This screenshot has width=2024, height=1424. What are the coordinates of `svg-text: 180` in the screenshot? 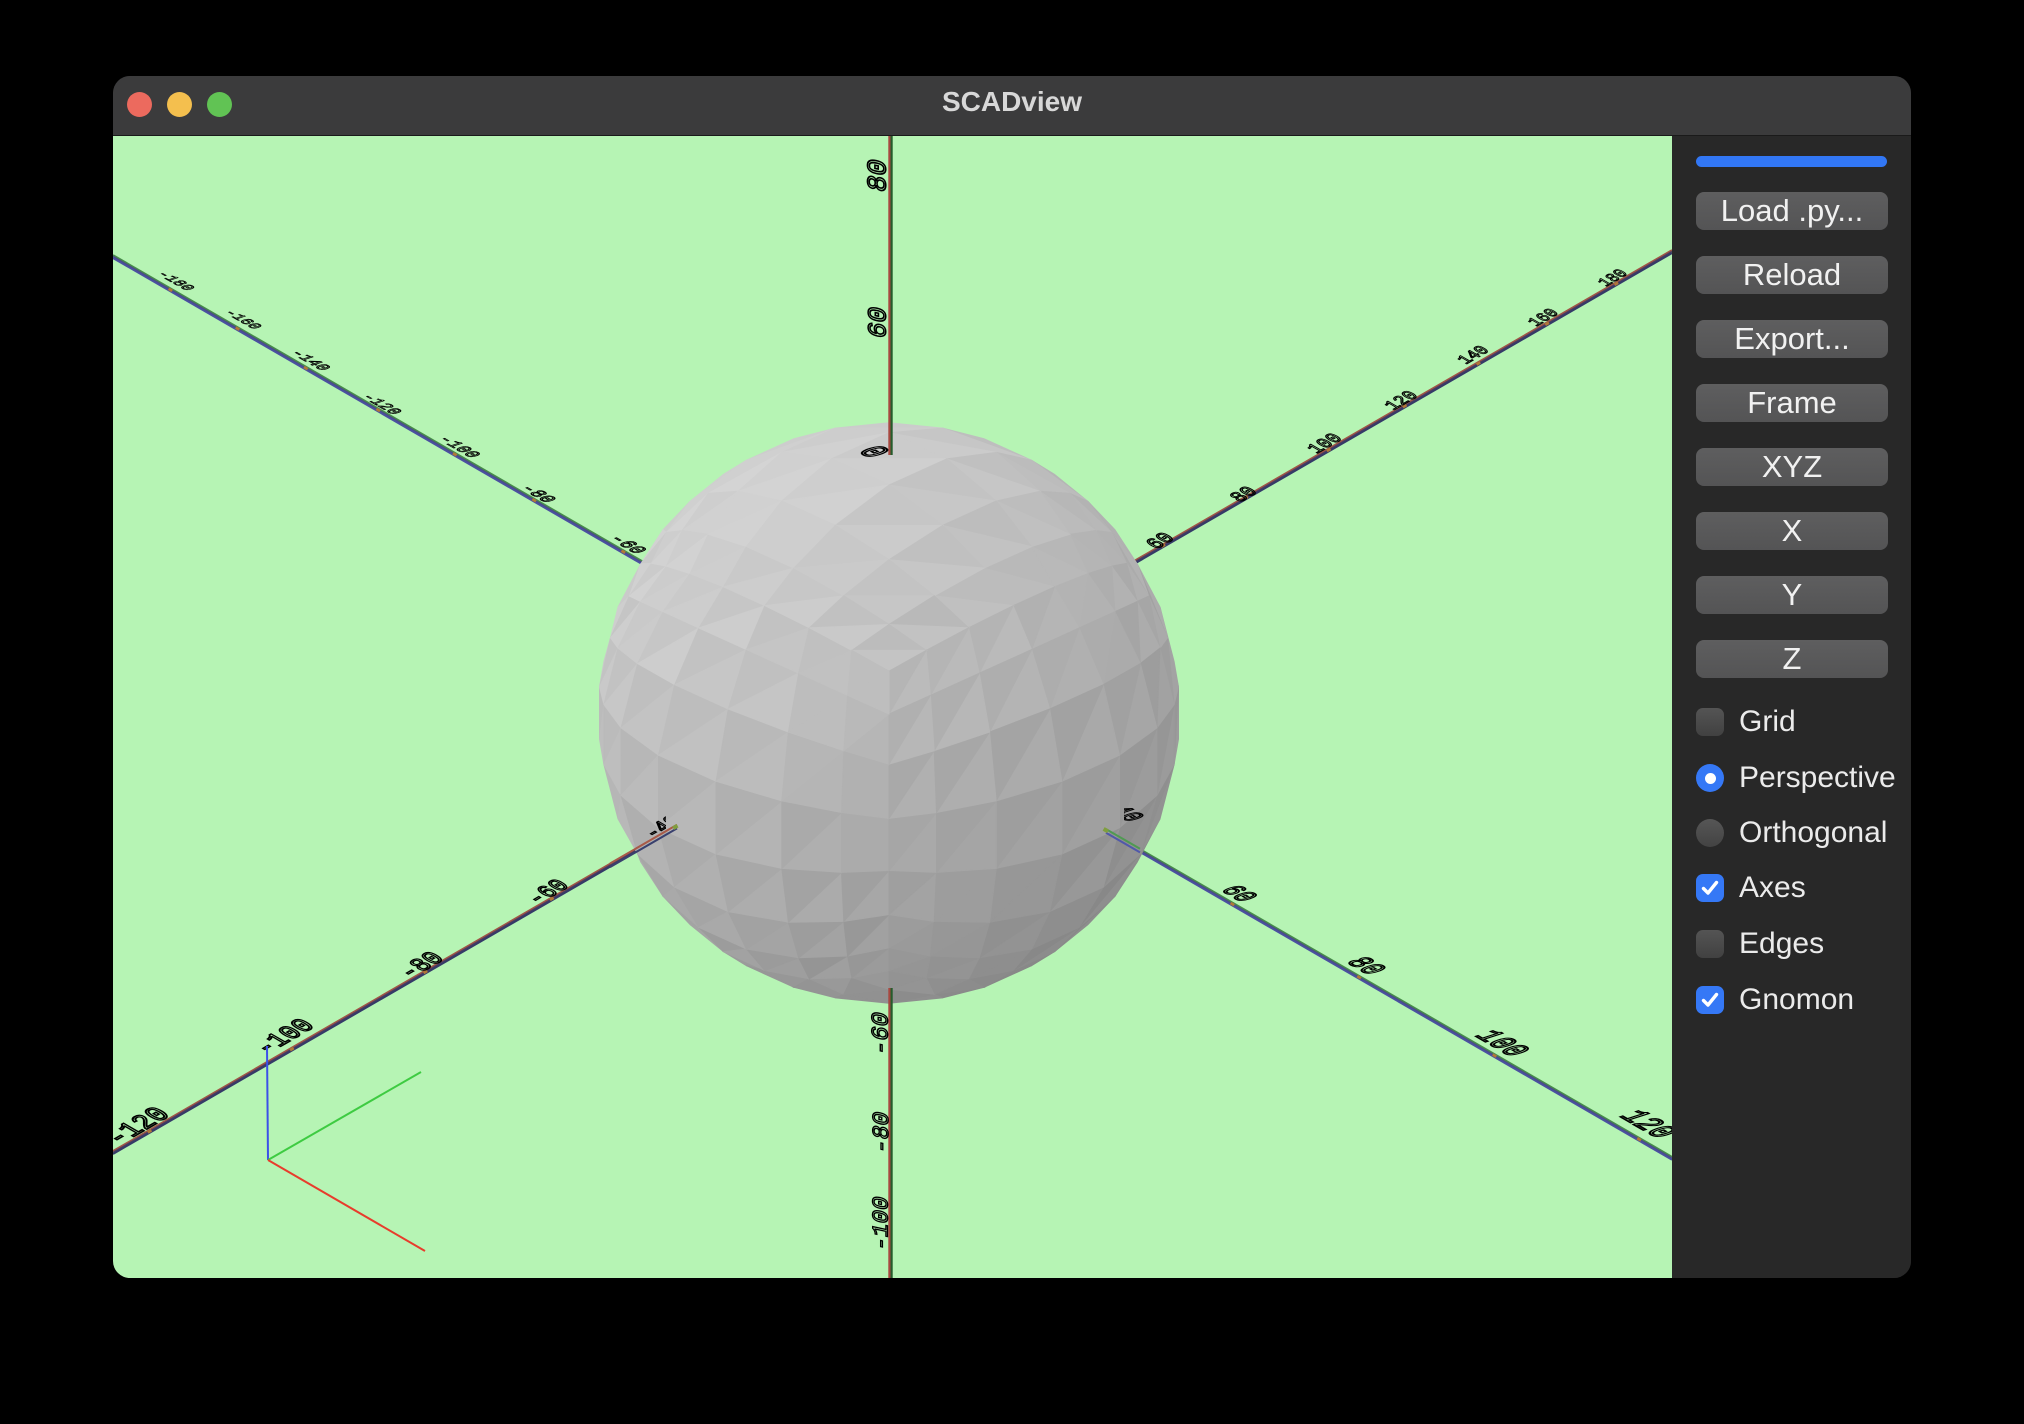 It's located at (1613, 278).